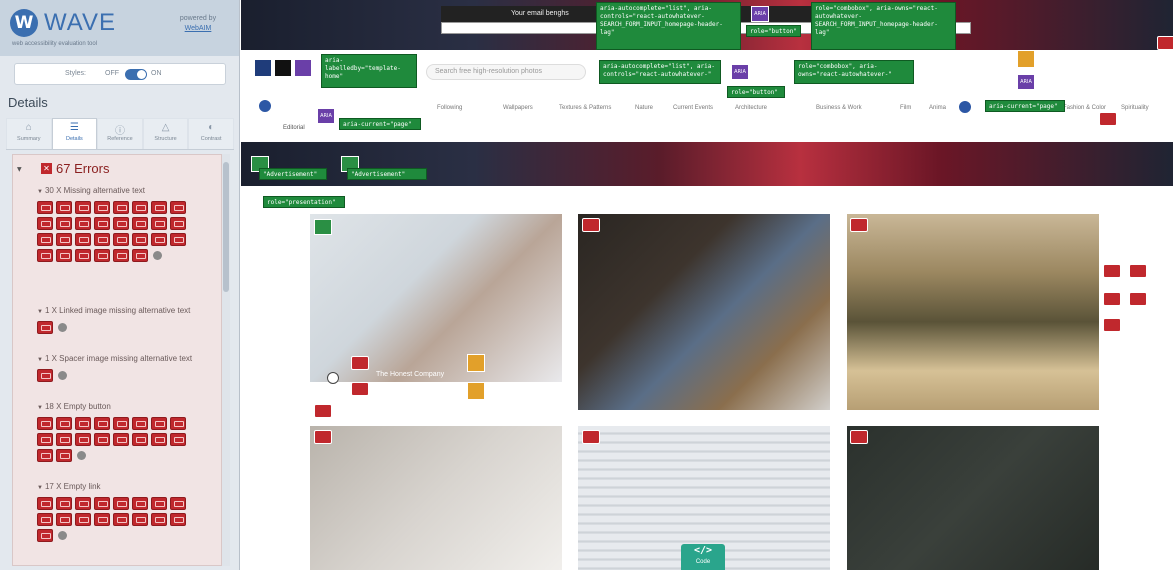  Describe the element at coordinates (74, 133) in the screenshot. I see `tab-details: ☰ Details` at that location.